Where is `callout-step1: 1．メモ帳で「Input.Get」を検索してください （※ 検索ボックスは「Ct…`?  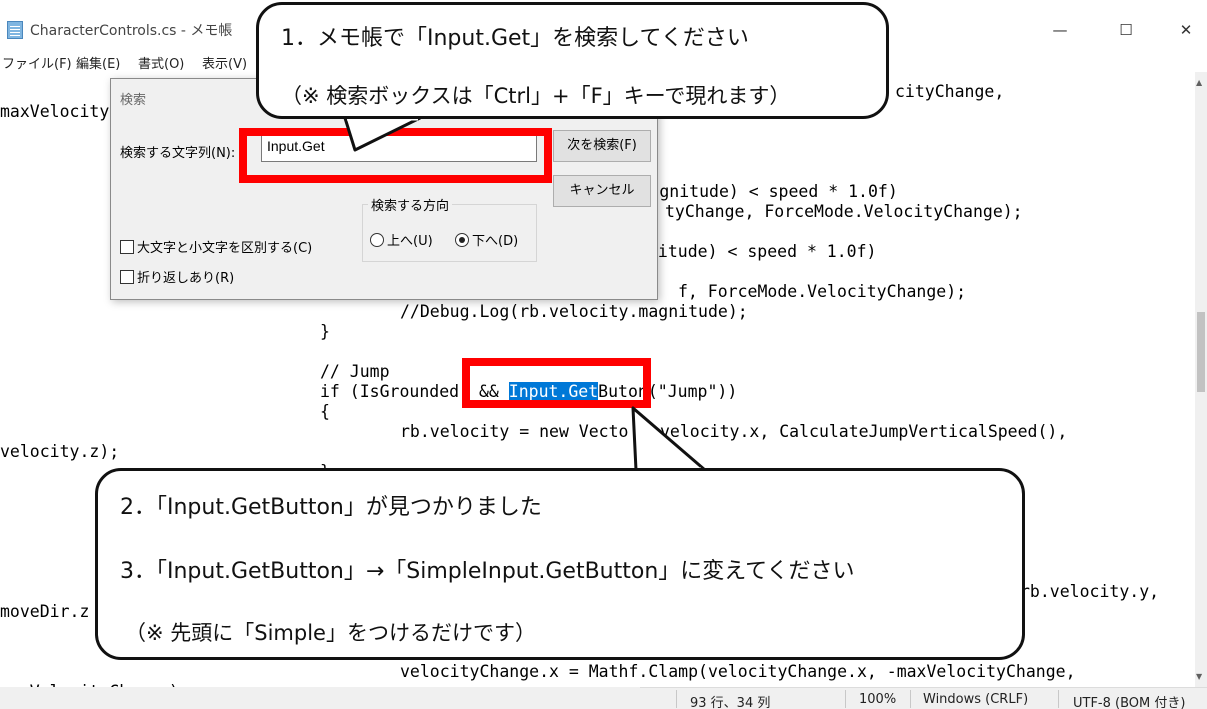
callout-step1: 1．メモ帳で「Input.Get」を検索してください （※ 検索ボックスは「Ct… is located at coordinates (572, 60).